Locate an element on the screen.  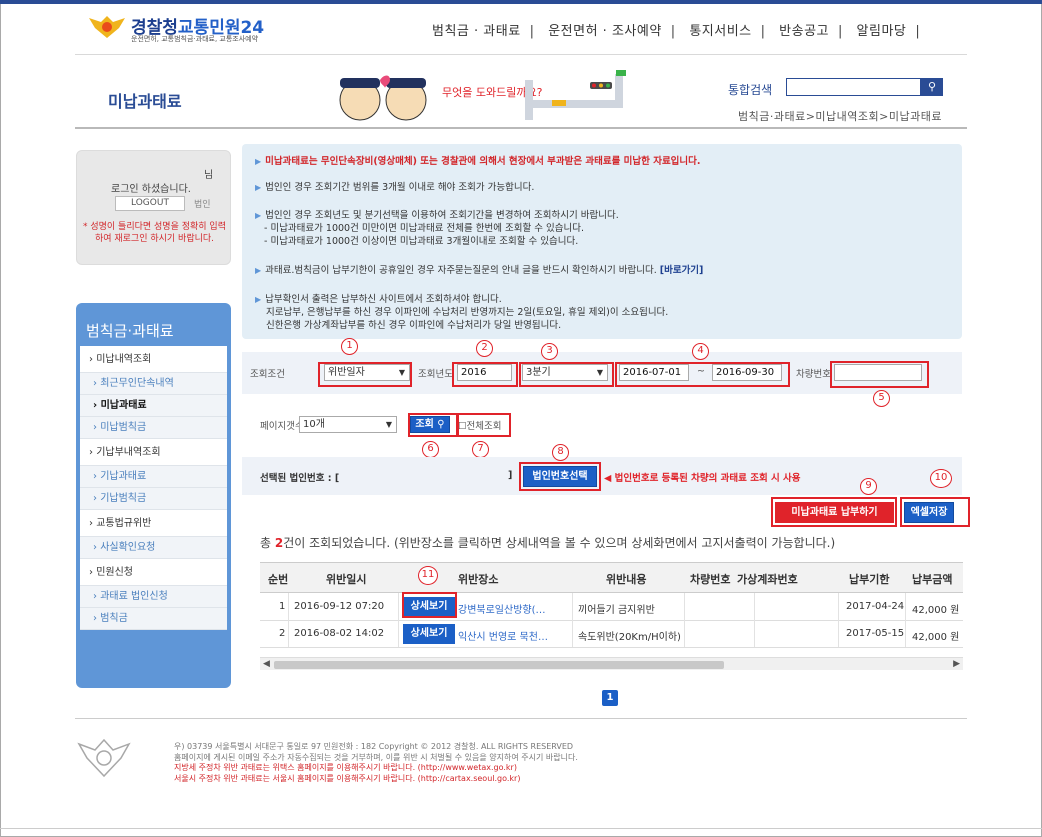
lnb-item-paid-fines: › 기납과태료 is located at coordinates (153, 477).